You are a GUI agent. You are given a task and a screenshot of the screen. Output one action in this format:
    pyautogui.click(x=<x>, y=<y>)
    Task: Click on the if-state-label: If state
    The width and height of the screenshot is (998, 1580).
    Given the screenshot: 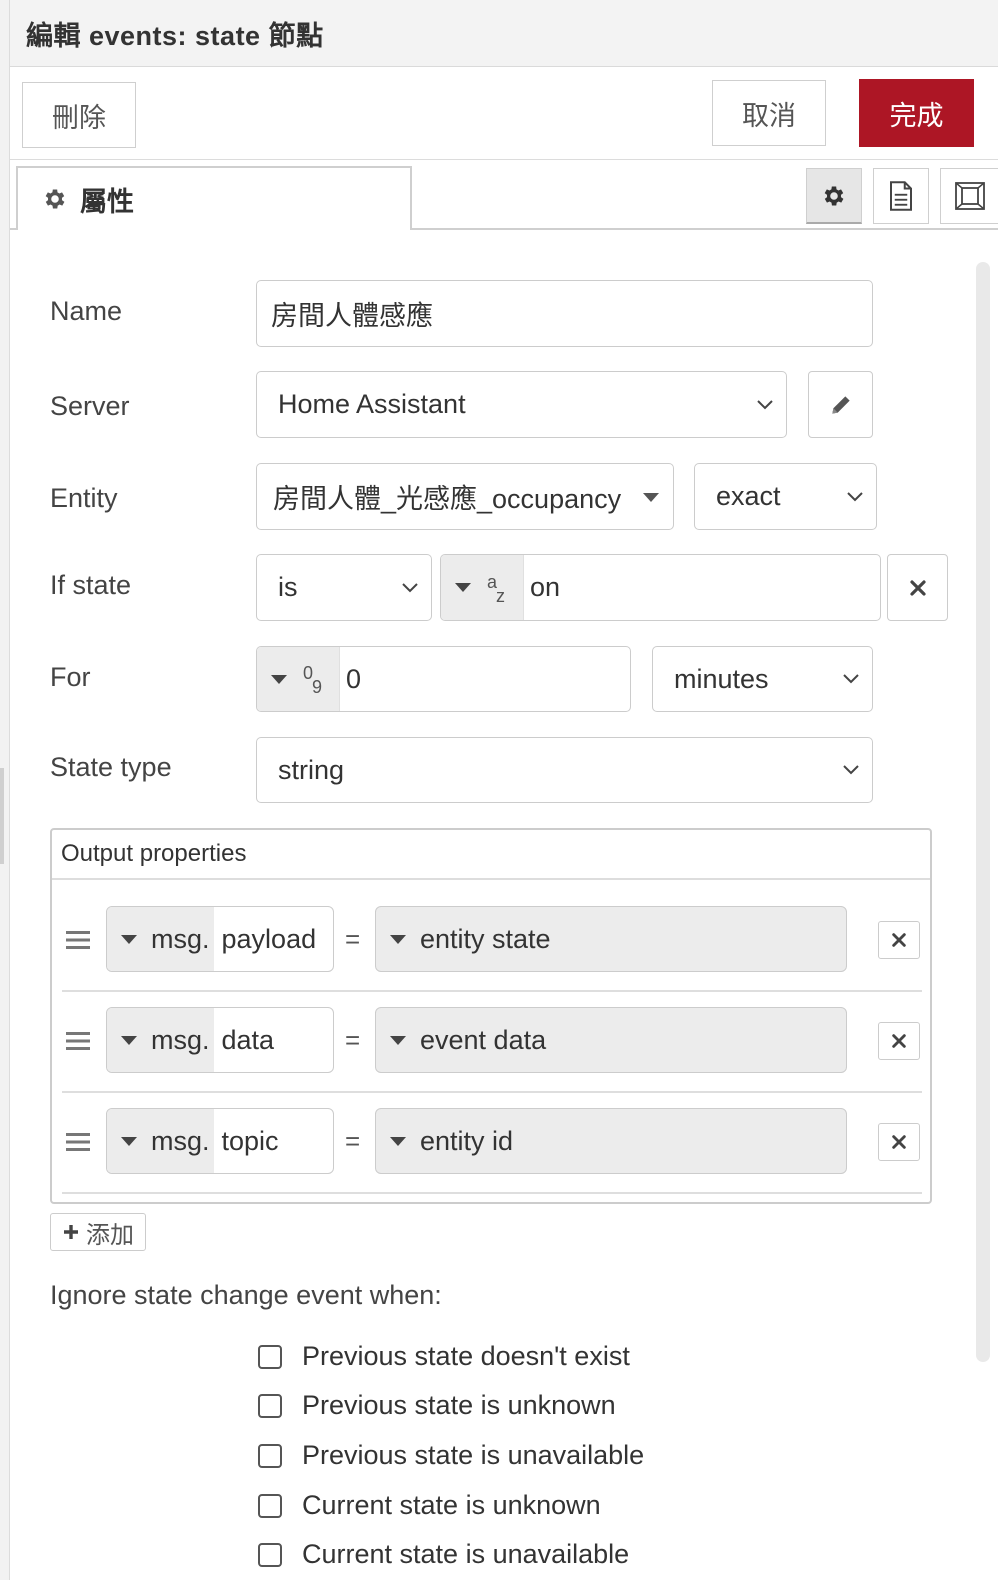 What is the action you would take?
    pyautogui.click(x=91, y=585)
    